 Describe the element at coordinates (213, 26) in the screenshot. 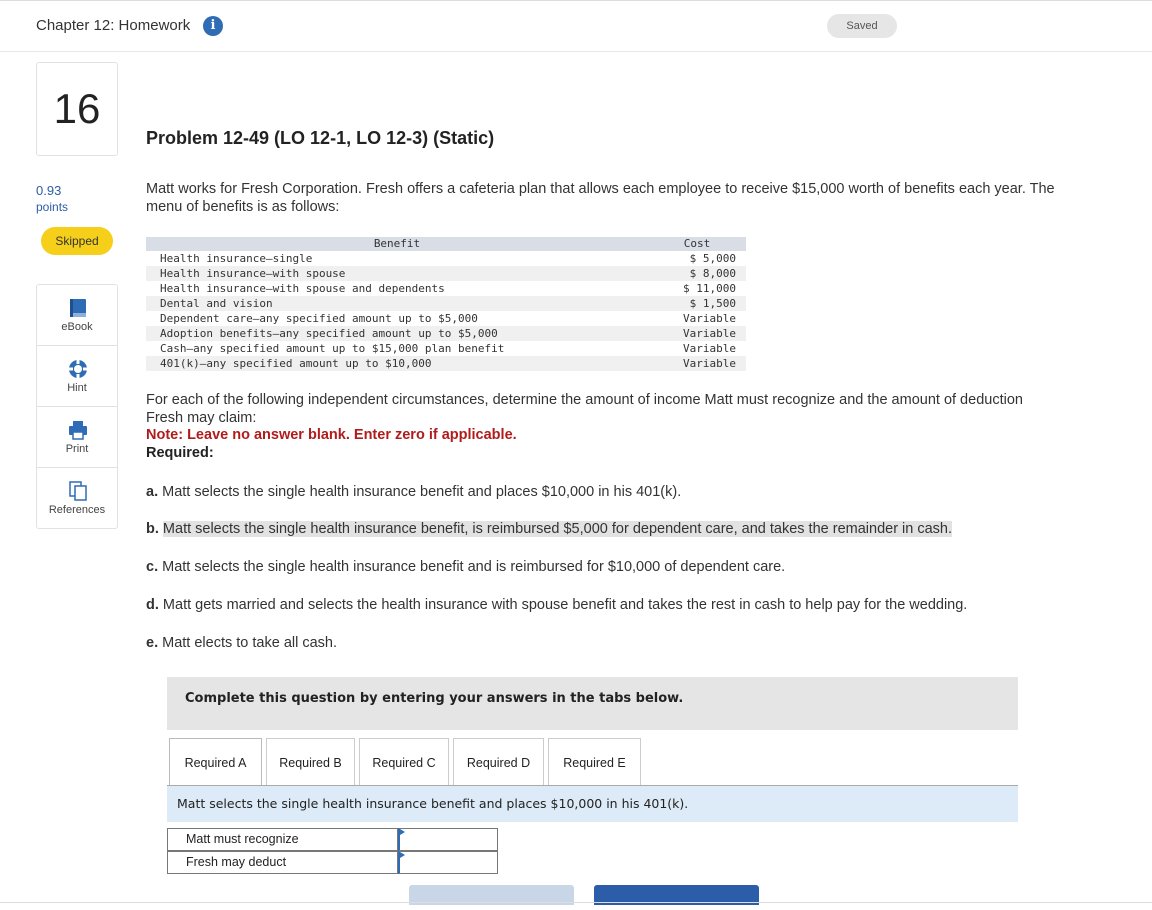

I see `info-icon: i` at that location.